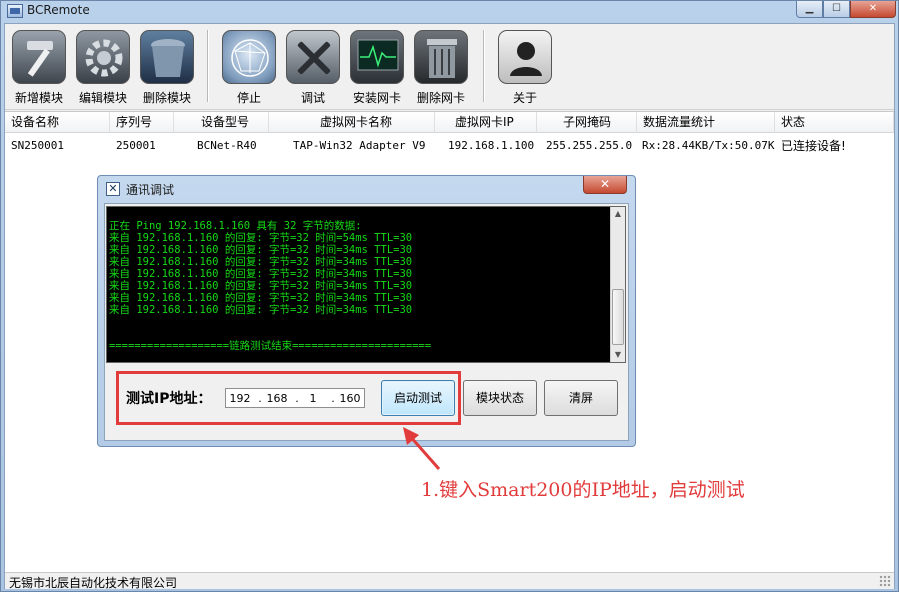  Describe the element at coordinates (37, 145) in the screenshot. I see `cell-device-name: SN250001` at that location.